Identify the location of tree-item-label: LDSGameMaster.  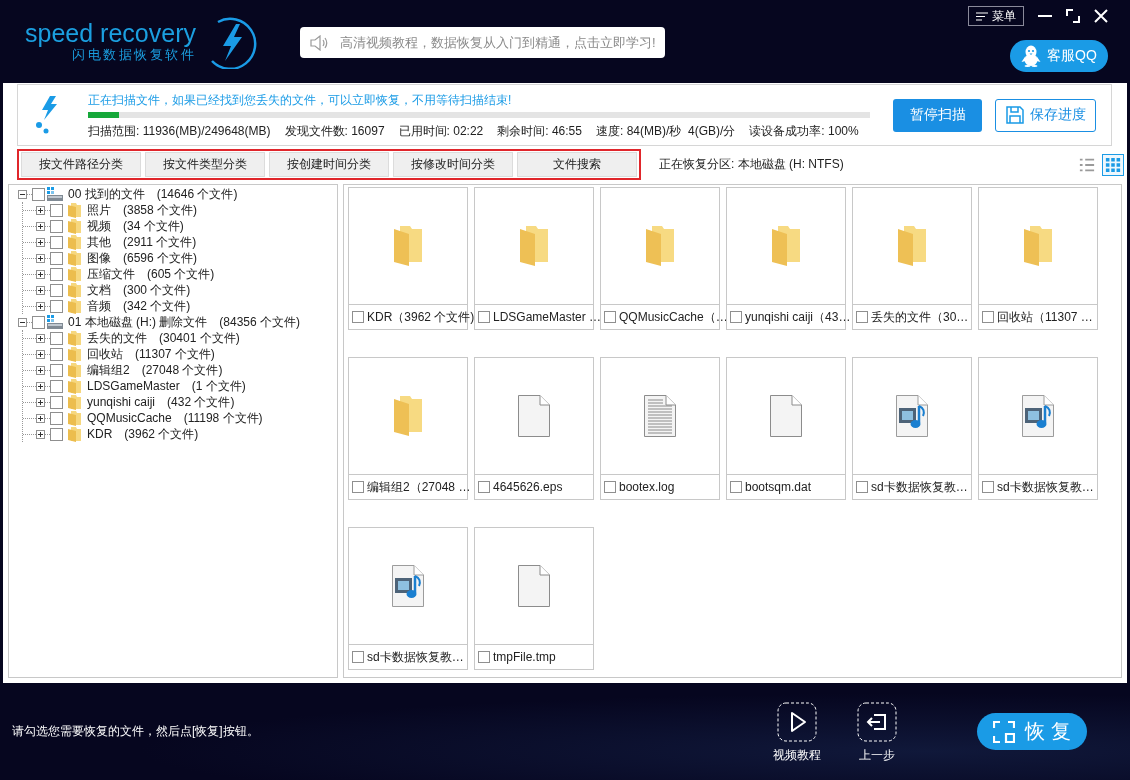
(133, 386).